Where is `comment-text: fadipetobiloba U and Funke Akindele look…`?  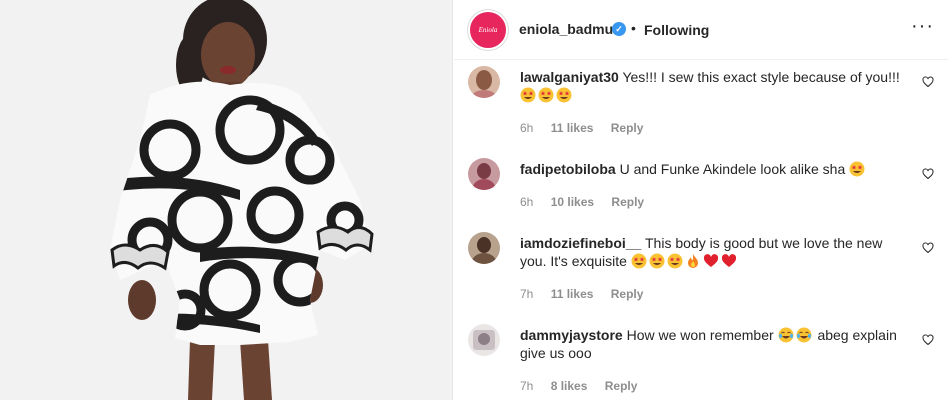 comment-text: fadipetobiloba U and Funke Akindele look… is located at coordinates (712, 169).